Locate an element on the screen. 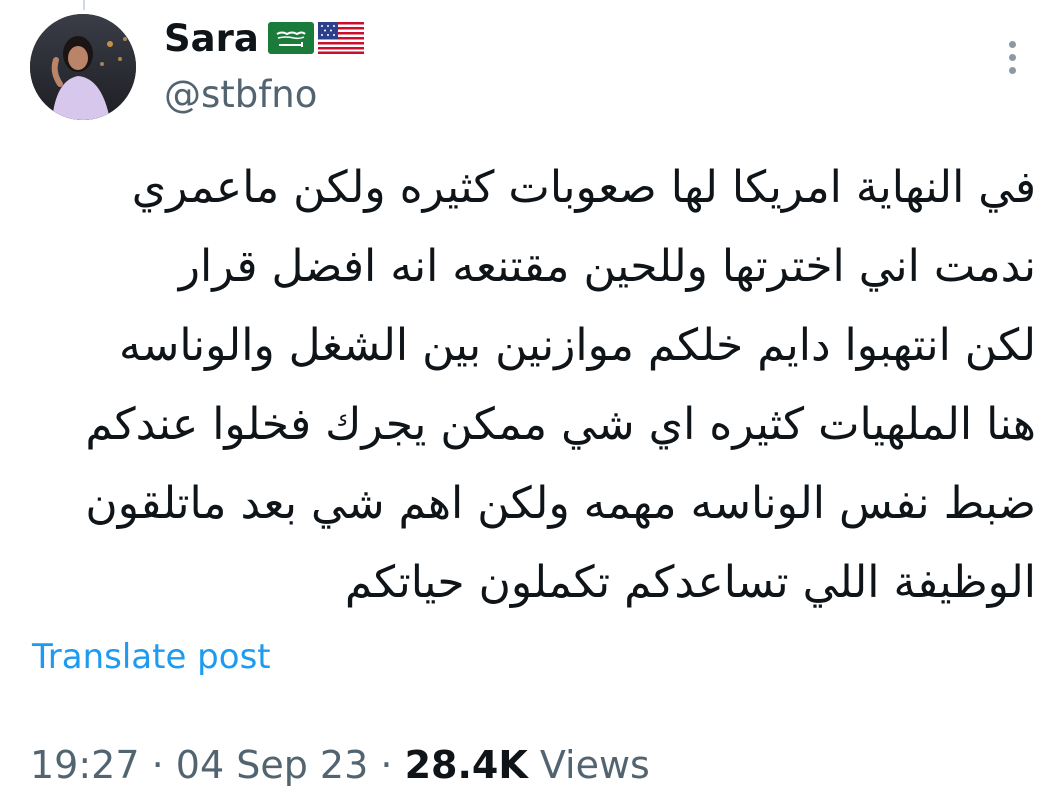 The image size is (1062, 800). avatar-photo is located at coordinates (83, 67).